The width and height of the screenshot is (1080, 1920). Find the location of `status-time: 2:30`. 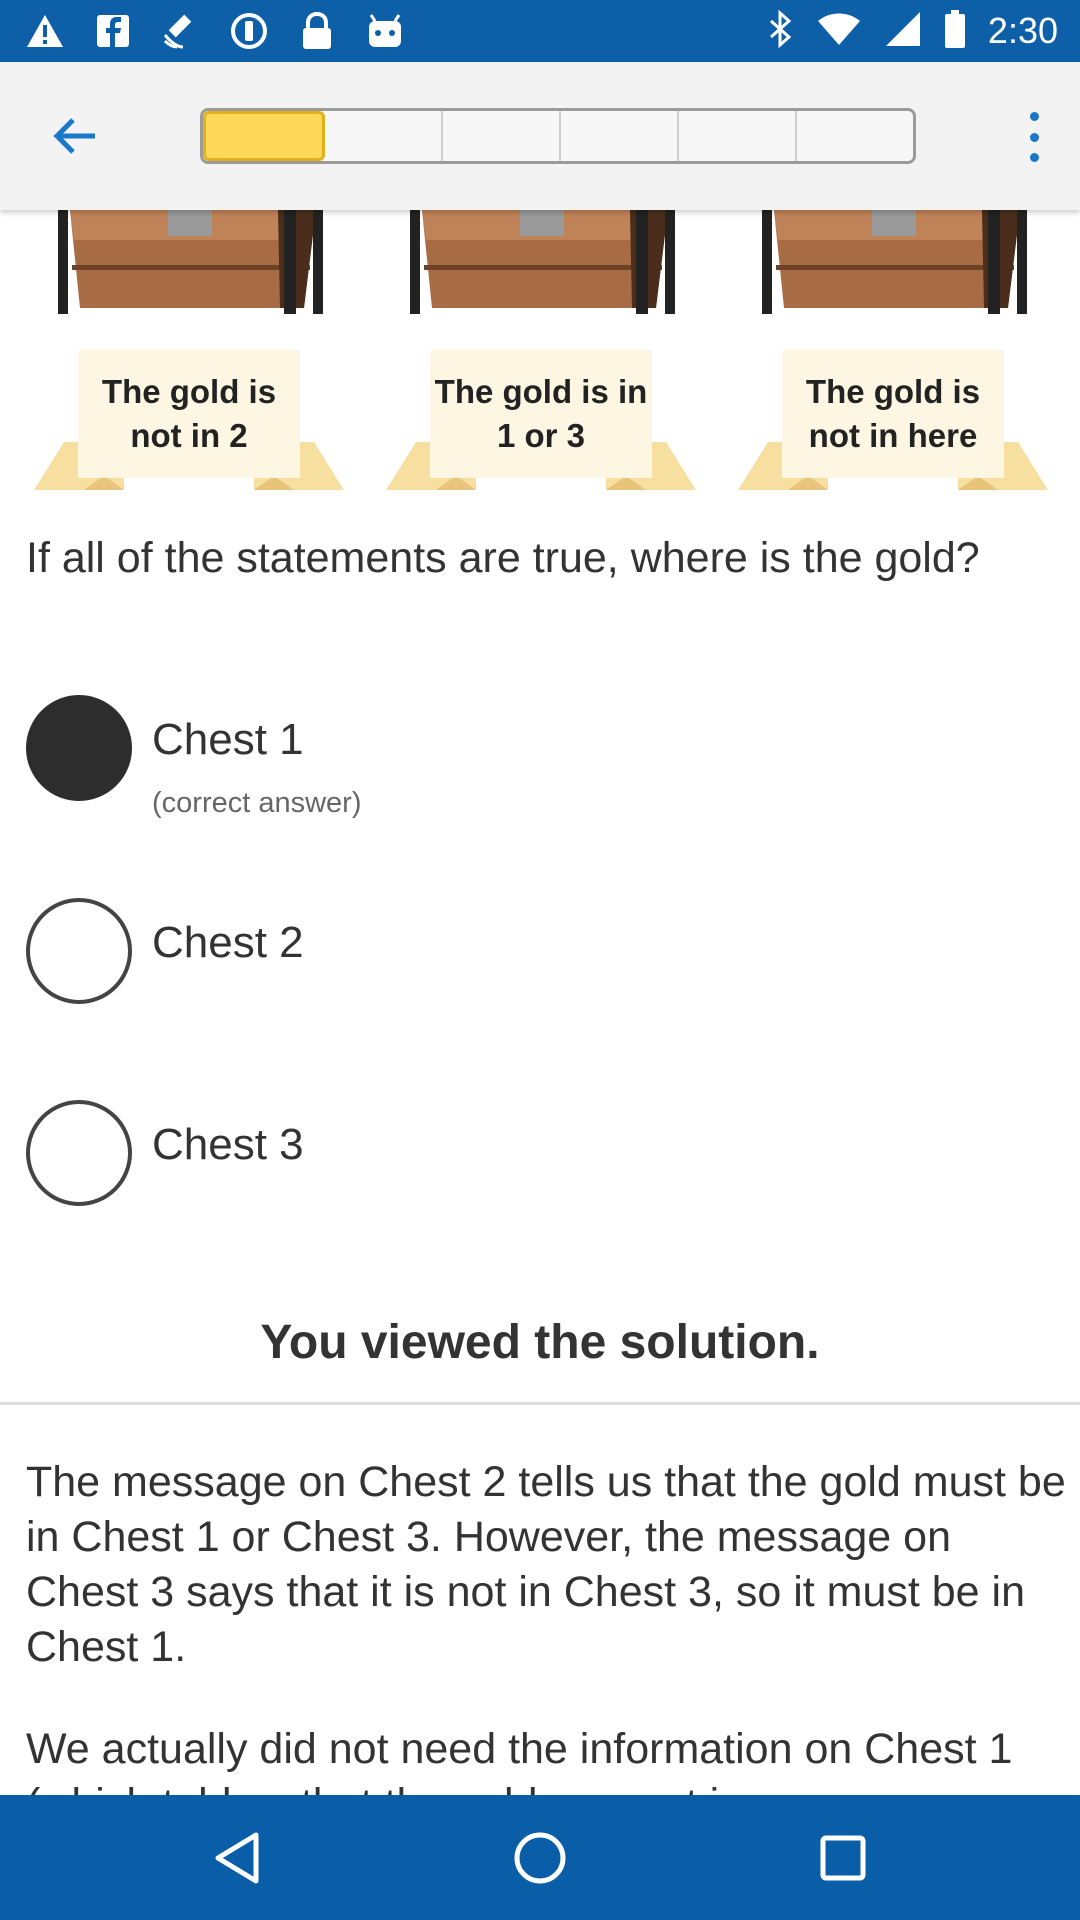

status-time: 2:30 is located at coordinates (1022, 30).